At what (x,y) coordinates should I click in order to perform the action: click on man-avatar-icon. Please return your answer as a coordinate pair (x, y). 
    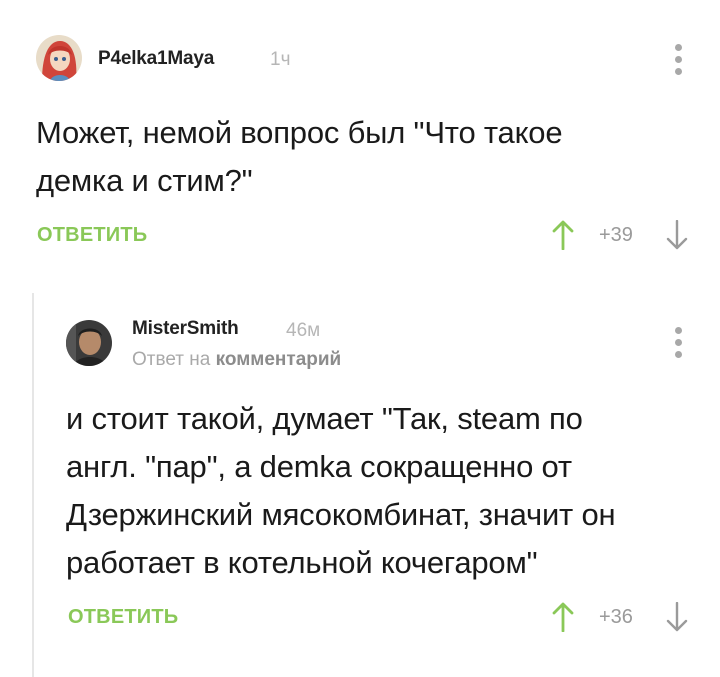
    Looking at the image, I should click on (89, 343).